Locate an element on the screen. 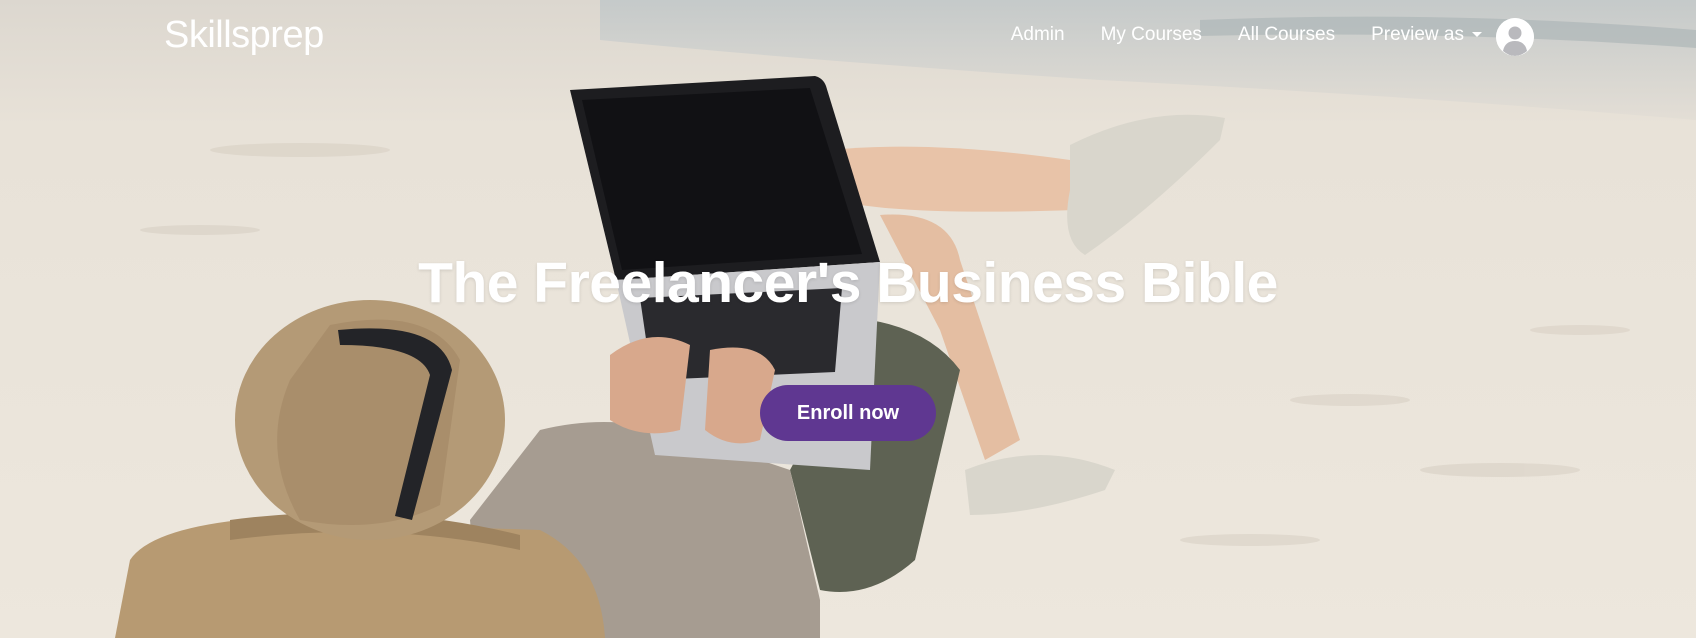 Image resolution: width=1696 pixels, height=638 pixels. nav-links: Admin My Courses All Courses Preview as is located at coordinates (1246, 35).